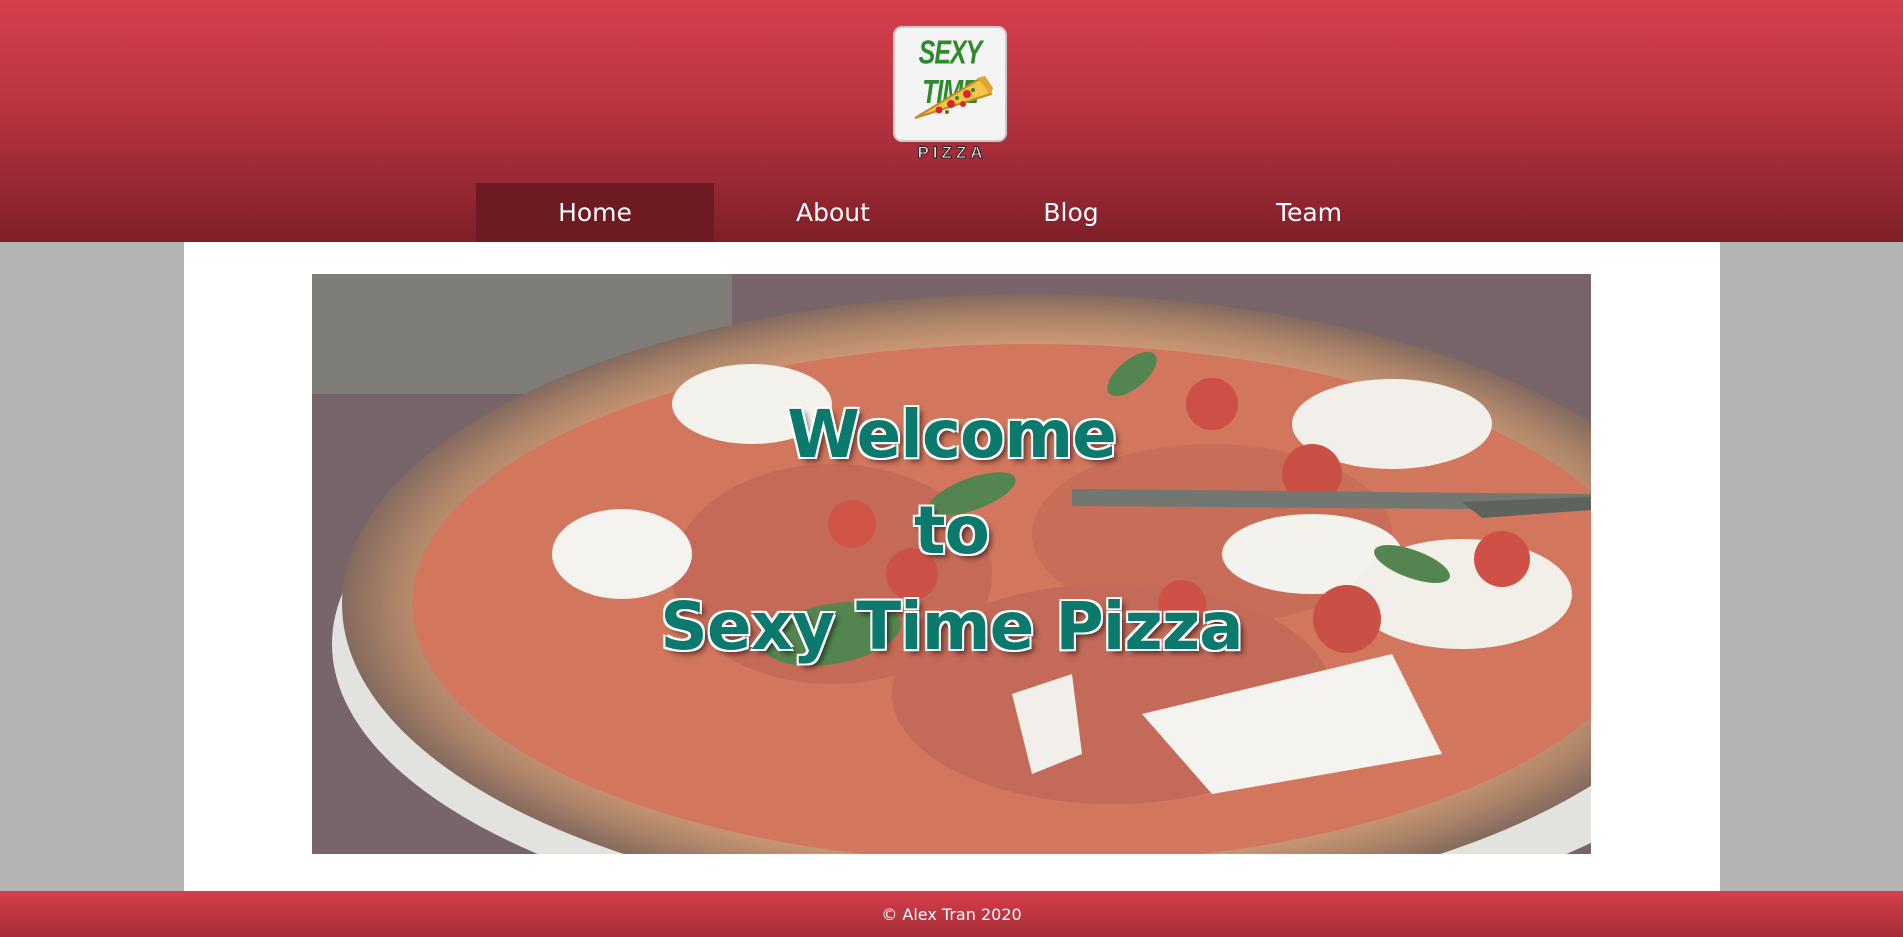 The height and width of the screenshot is (937, 1903). Describe the element at coordinates (1071, 212) in the screenshot. I see `nav-blog: Blog` at that location.